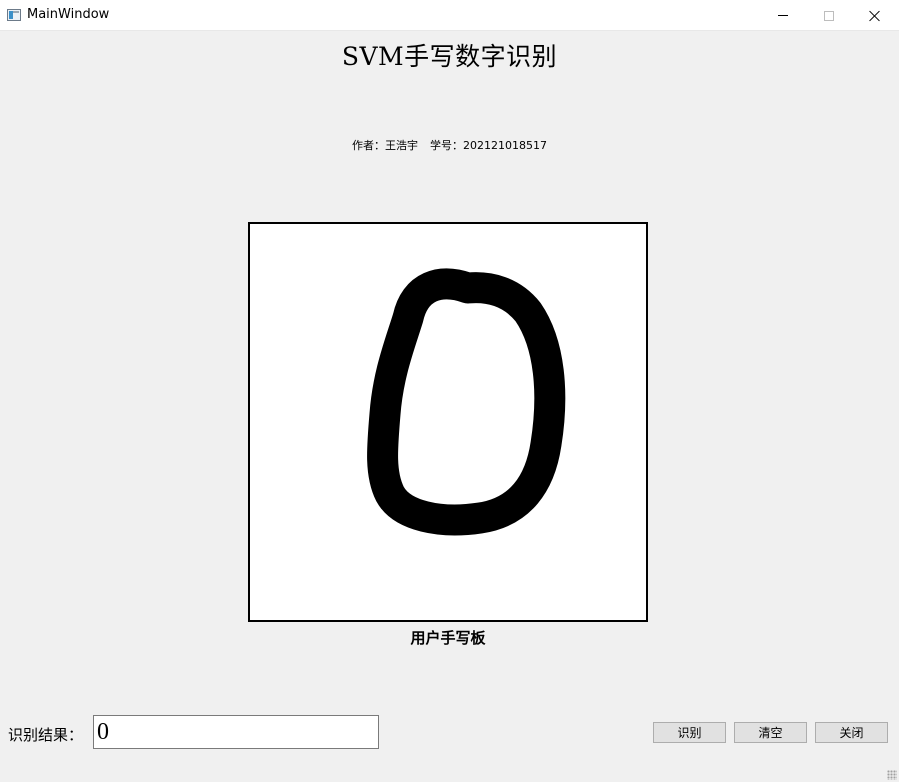 The width and height of the screenshot is (899, 782). I want to click on window-title: MainWindow, so click(68, 14).